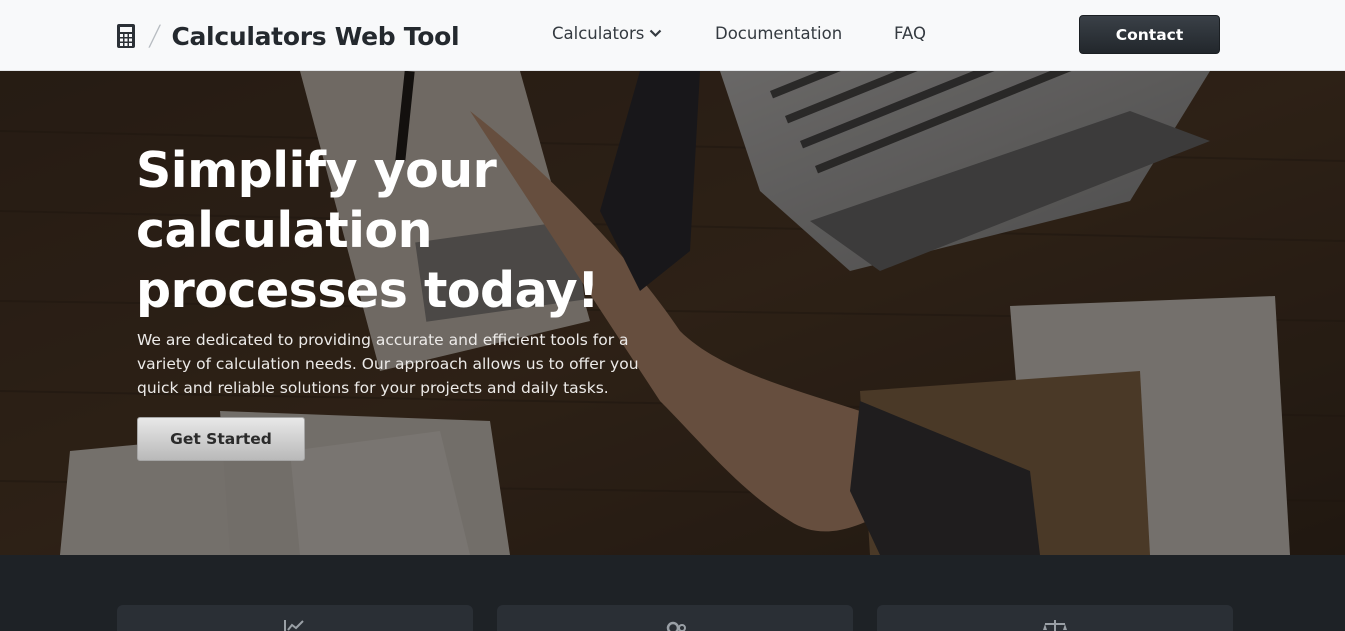 Image resolution: width=1345 pixels, height=631 pixels. What do you see at coordinates (1149, 34) in the screenshot?
I see `contact-button: Contact` at bounding box center [1149, 34].